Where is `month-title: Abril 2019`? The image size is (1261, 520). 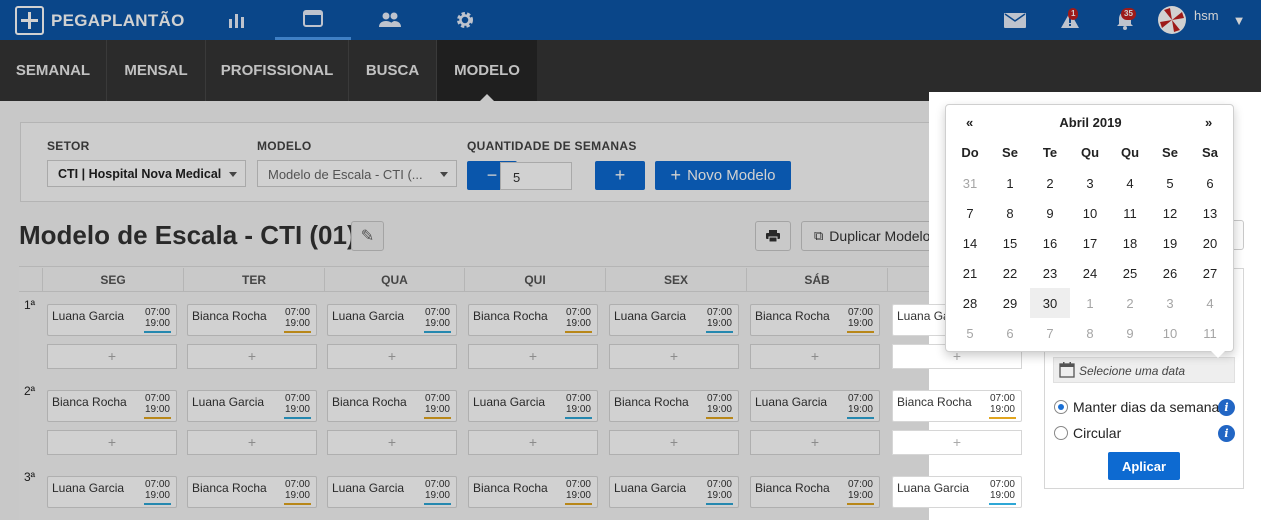 month-title: Abril 2019 is located at coordinates (1090, 122).